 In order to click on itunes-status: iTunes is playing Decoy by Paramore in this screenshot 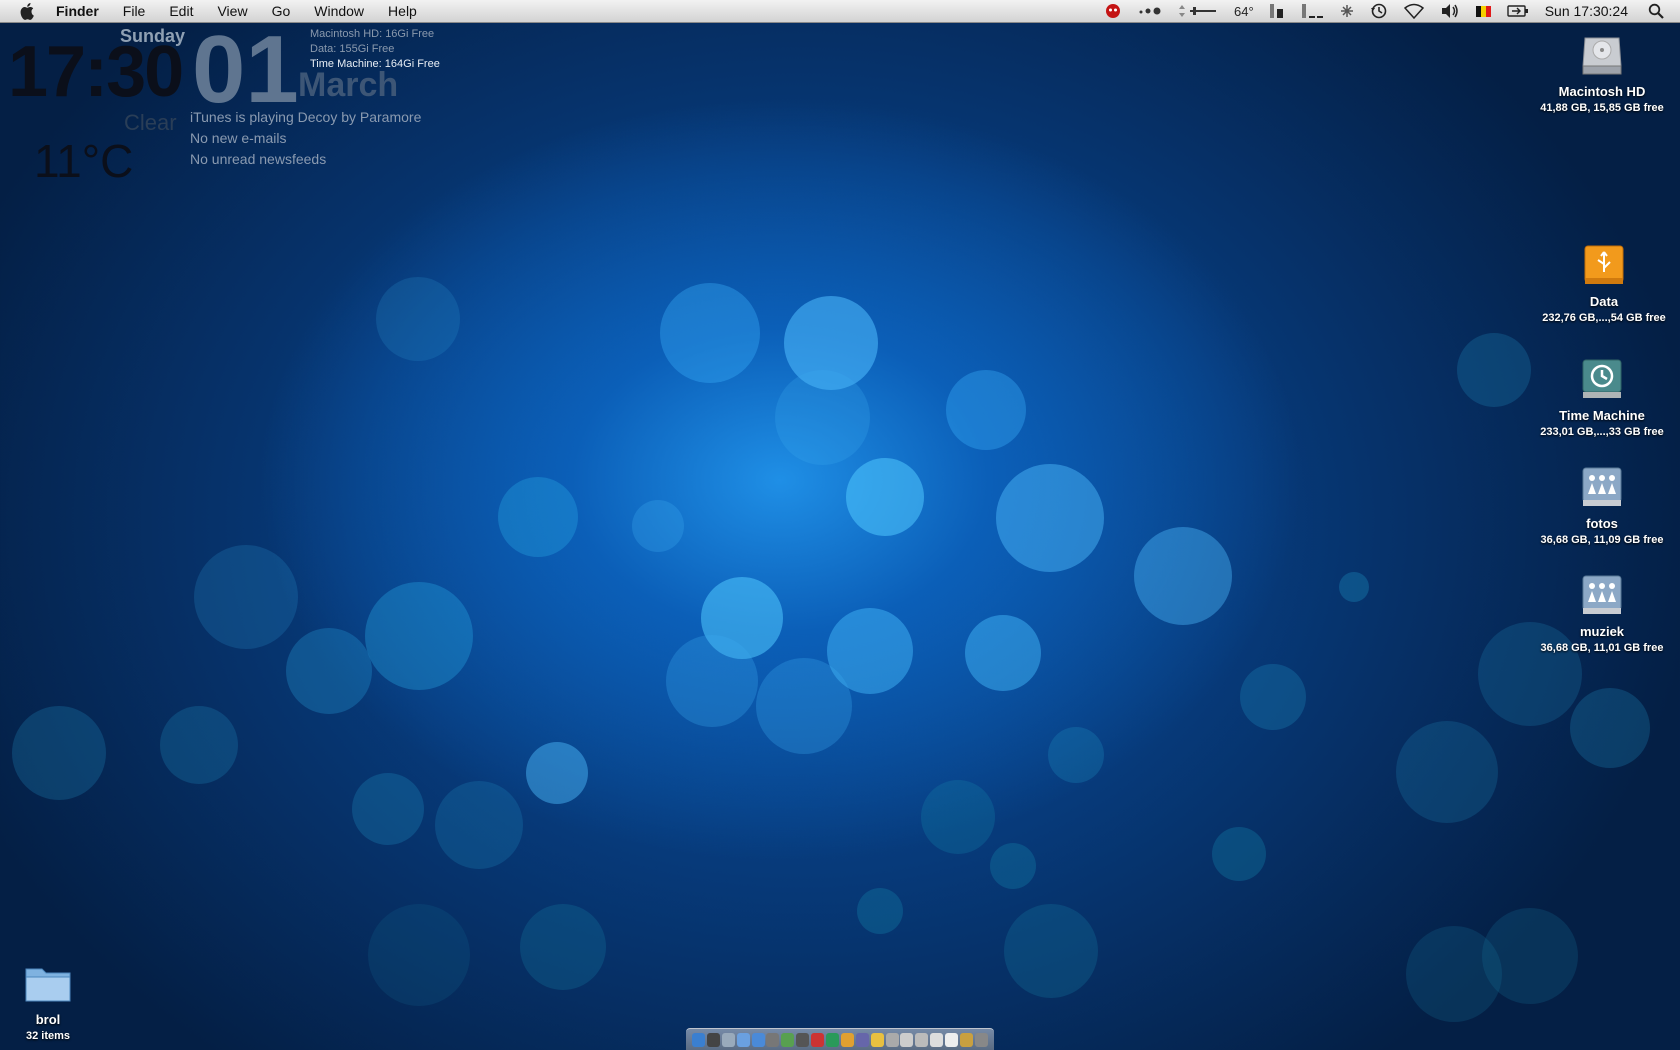, I will do `click(306, 117)`.